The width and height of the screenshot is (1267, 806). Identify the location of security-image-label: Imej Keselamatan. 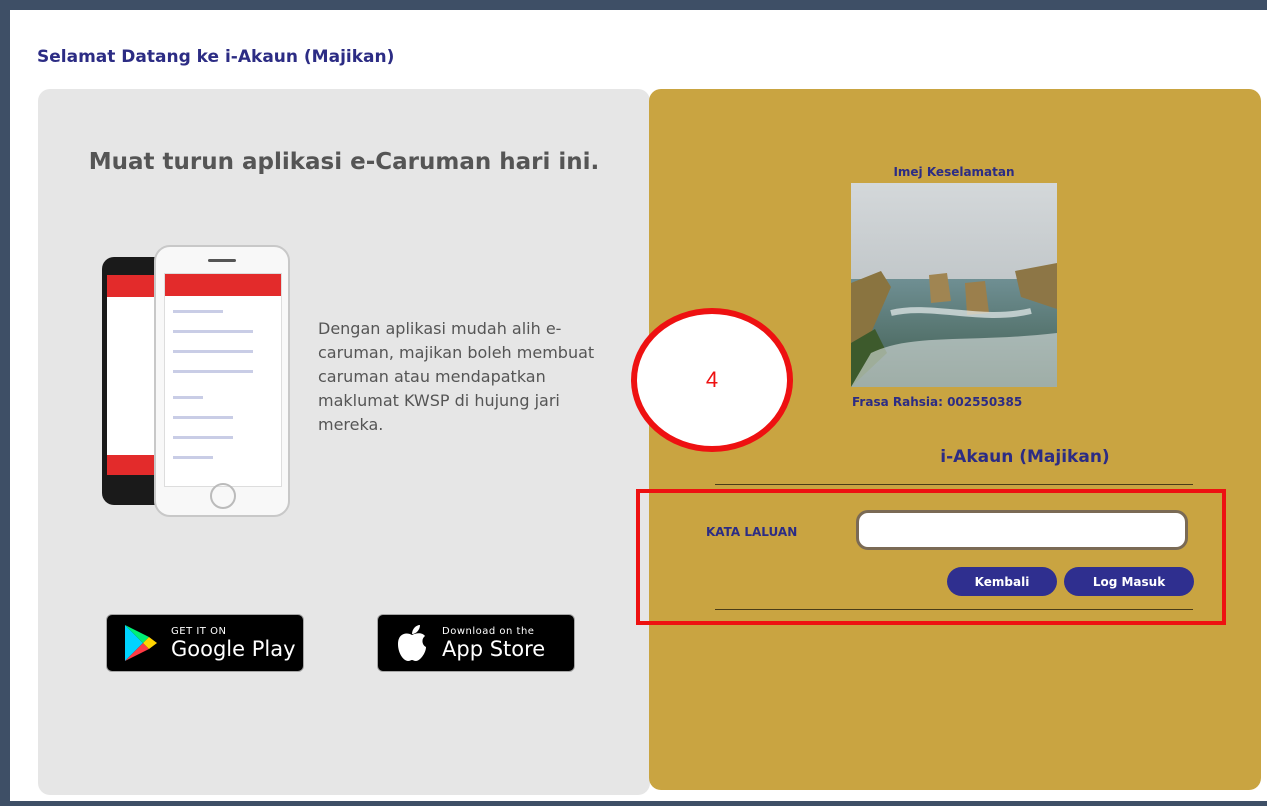
(954, 172).